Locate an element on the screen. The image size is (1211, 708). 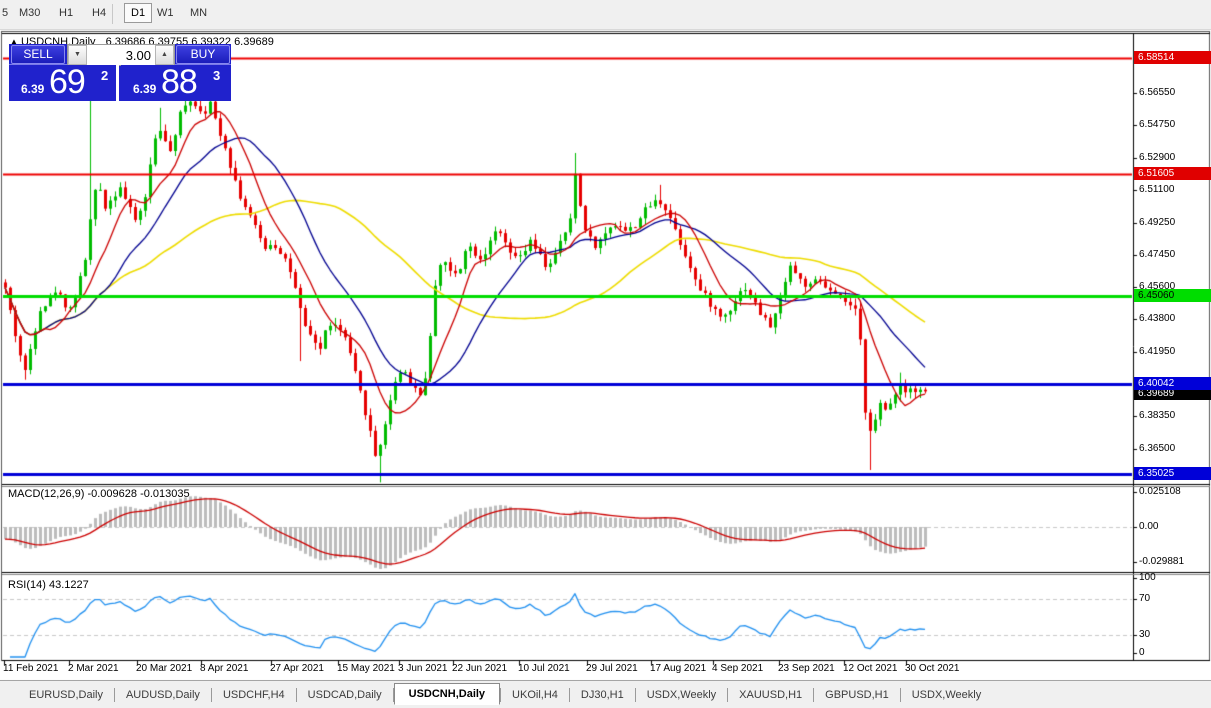
rsi-indicator-label: RSI(14) 43.1227 is located at coordinates (48, 585).